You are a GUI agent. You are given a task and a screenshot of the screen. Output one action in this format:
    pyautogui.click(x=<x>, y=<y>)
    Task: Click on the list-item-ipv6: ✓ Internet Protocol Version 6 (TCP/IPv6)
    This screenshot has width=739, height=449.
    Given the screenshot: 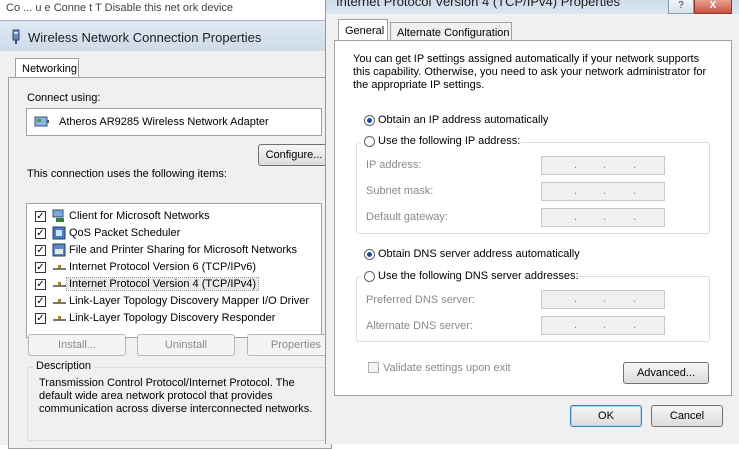 What is the action you would take?
    pyautogui.click(x=174, y=267)
    